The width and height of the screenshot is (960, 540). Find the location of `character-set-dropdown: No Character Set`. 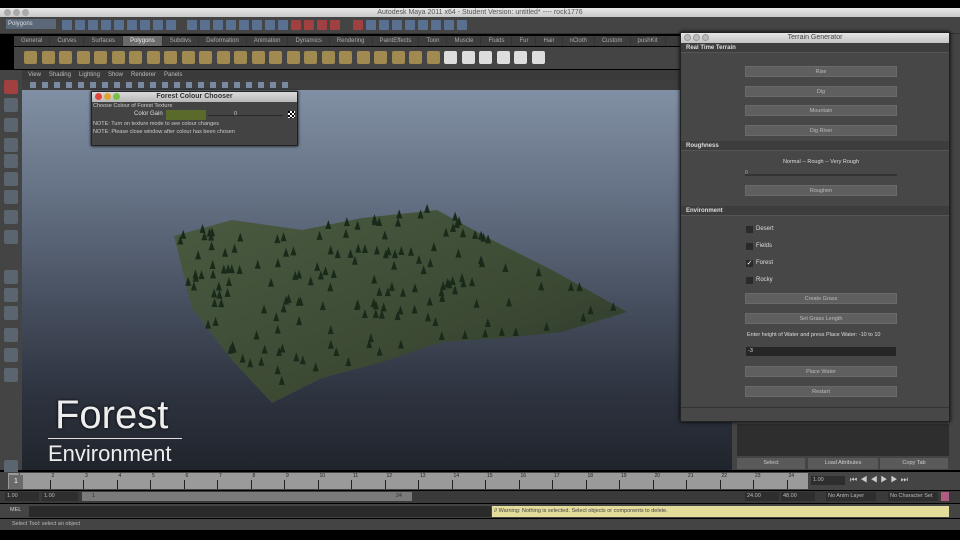

character-set-dropdown: No Character Set is located at coordinates (913, 496).